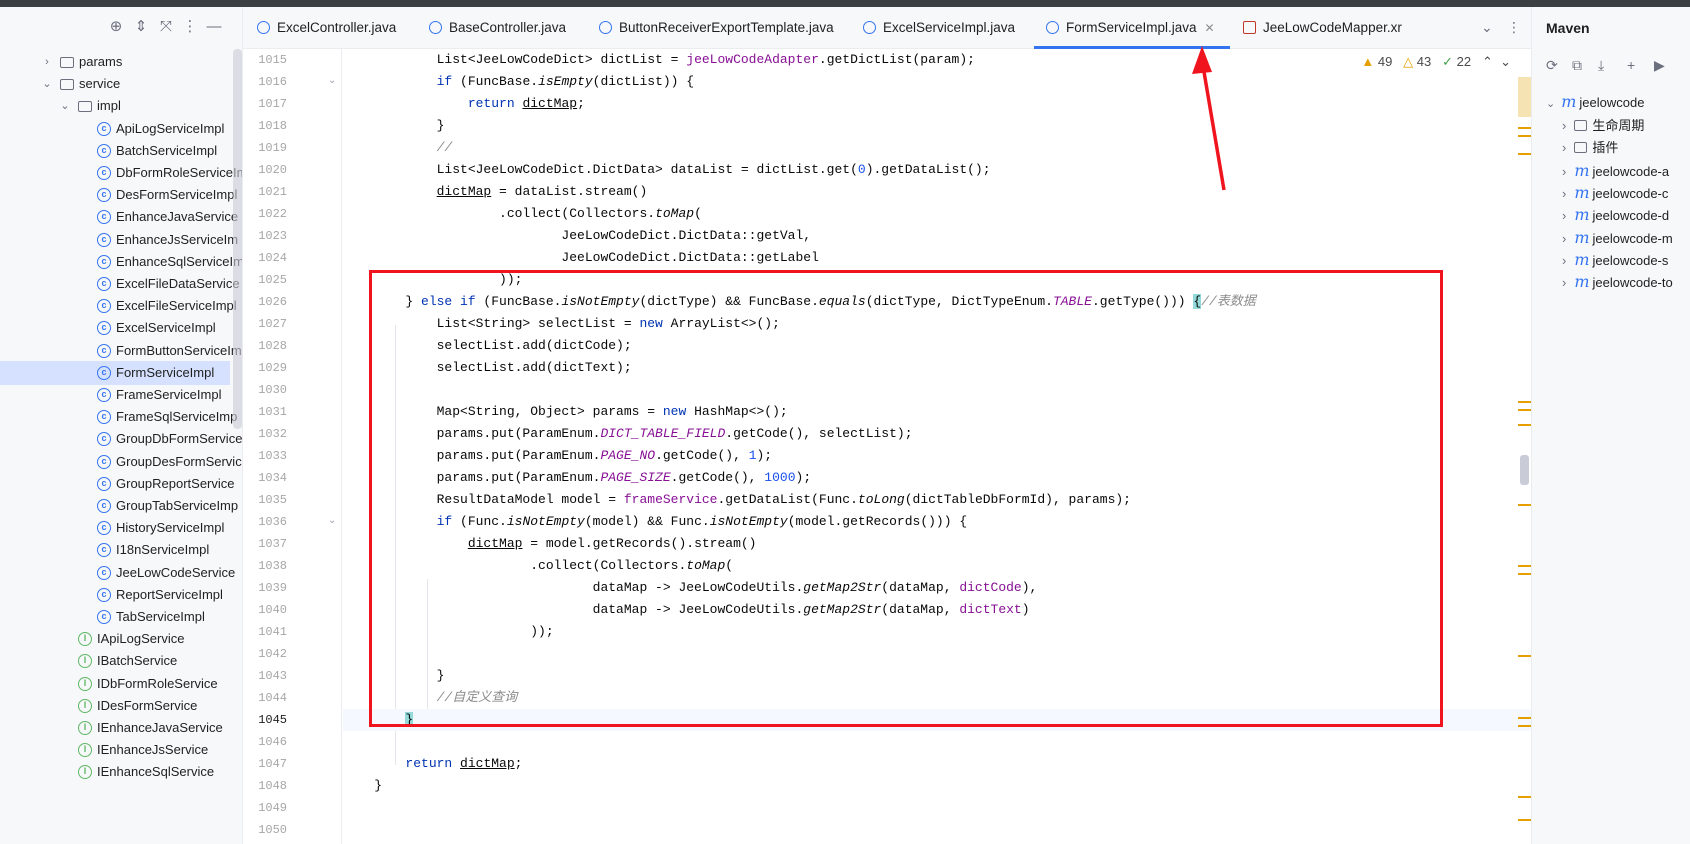 This screenshot has width=1690, height=844. What do you see at coordinates (121, 129) in the screenshot?
I see `tree-item: c ApiLogServiceImpl` at bounding box center [121, 129].